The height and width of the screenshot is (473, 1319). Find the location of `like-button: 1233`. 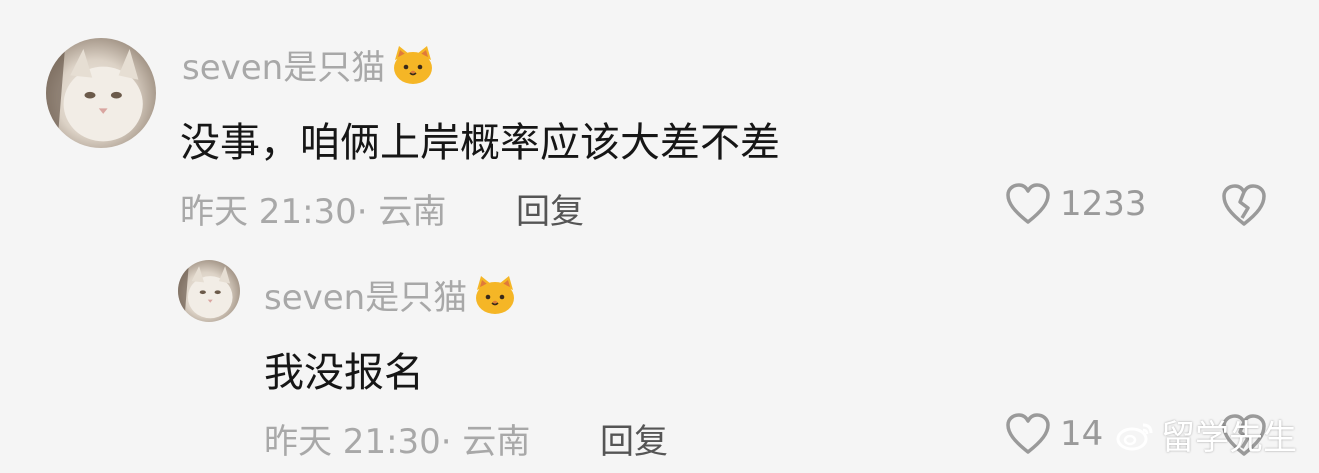

like-button: 1233 is located at coordinates (1075, 204).